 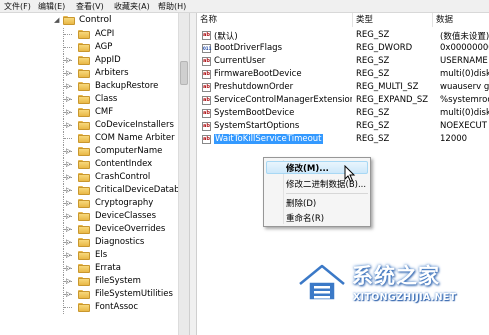 What do you see at coordinates (93, 99) in the screenshot?
I see `tree-item: ▷ Class` at bounding box center [93, 99].